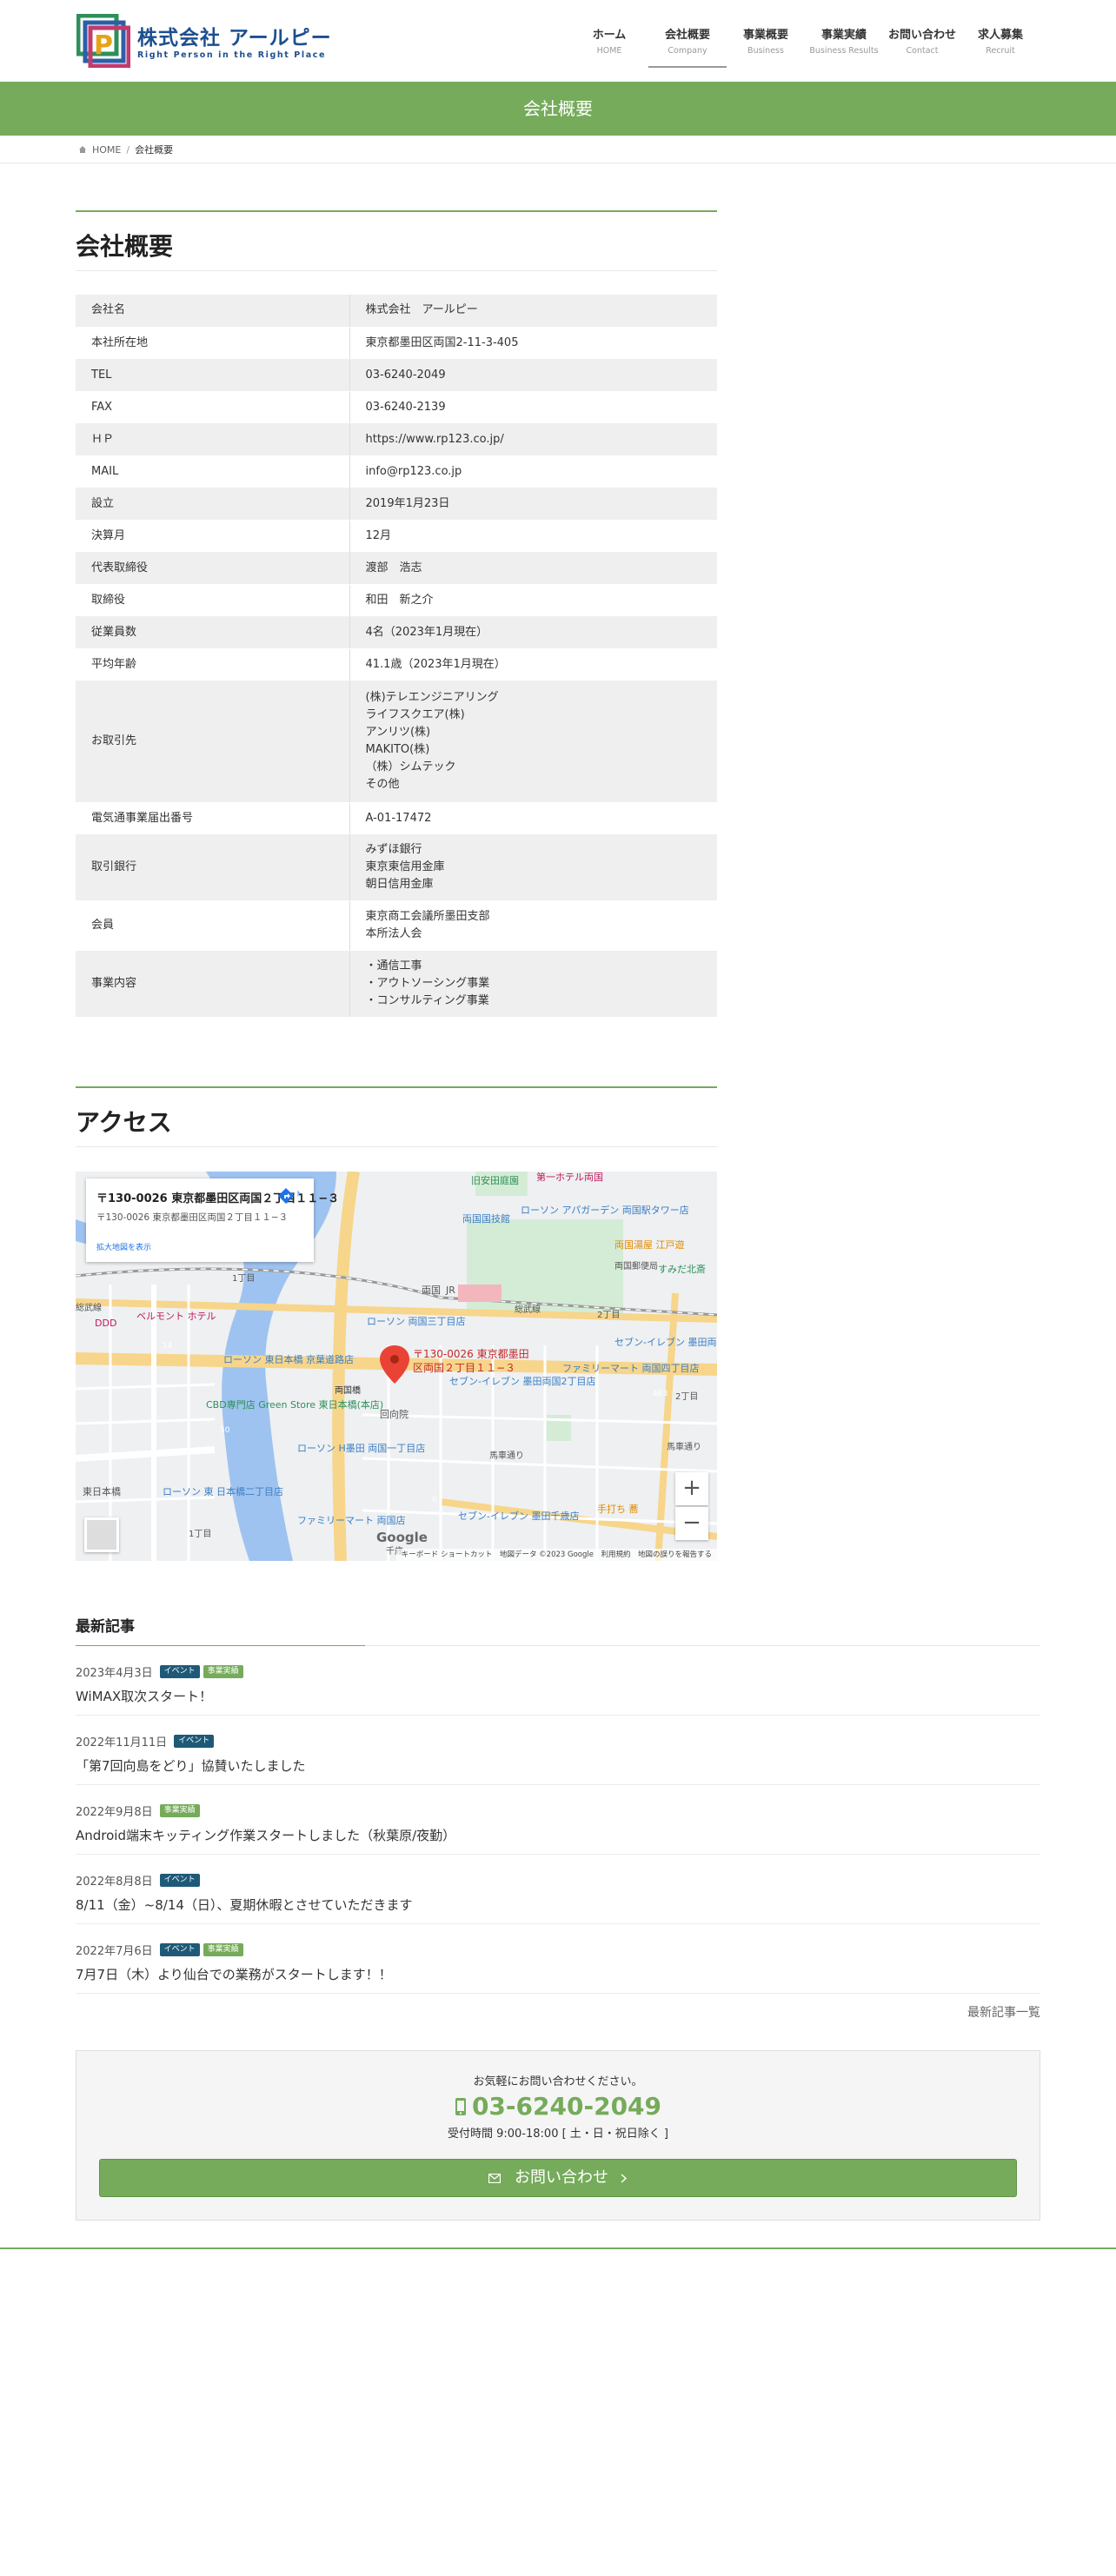 The width and height of the screenshot is (1116, 2576). I want to click on nav-item-label: 会社概要, so click(687, 35).